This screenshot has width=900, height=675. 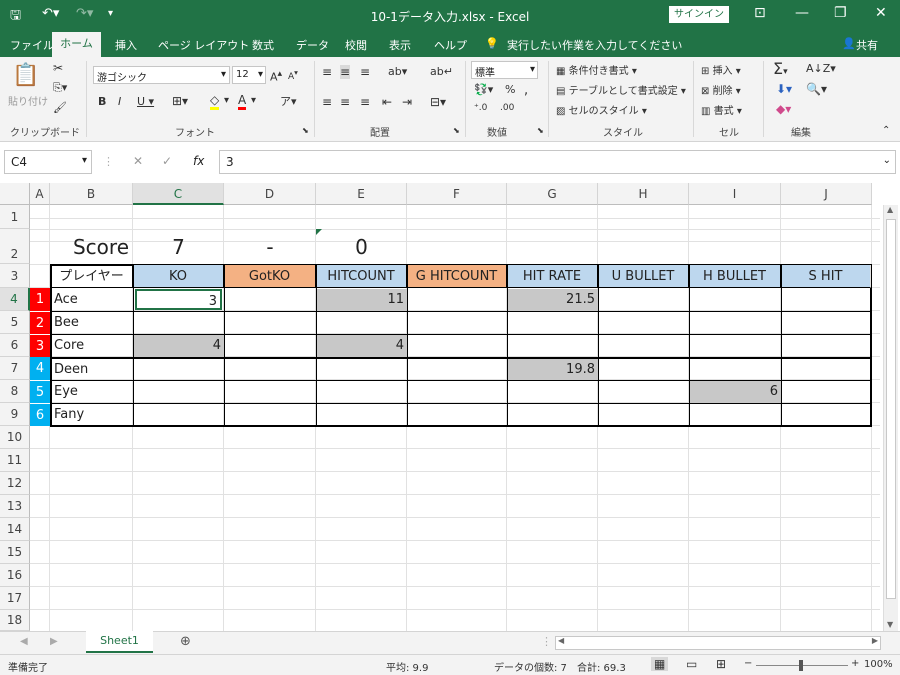 What do you see at coordinates (145, 101) in the screenshot?
I see `underline-icon: U ▾` at bounding box center [145, 101].